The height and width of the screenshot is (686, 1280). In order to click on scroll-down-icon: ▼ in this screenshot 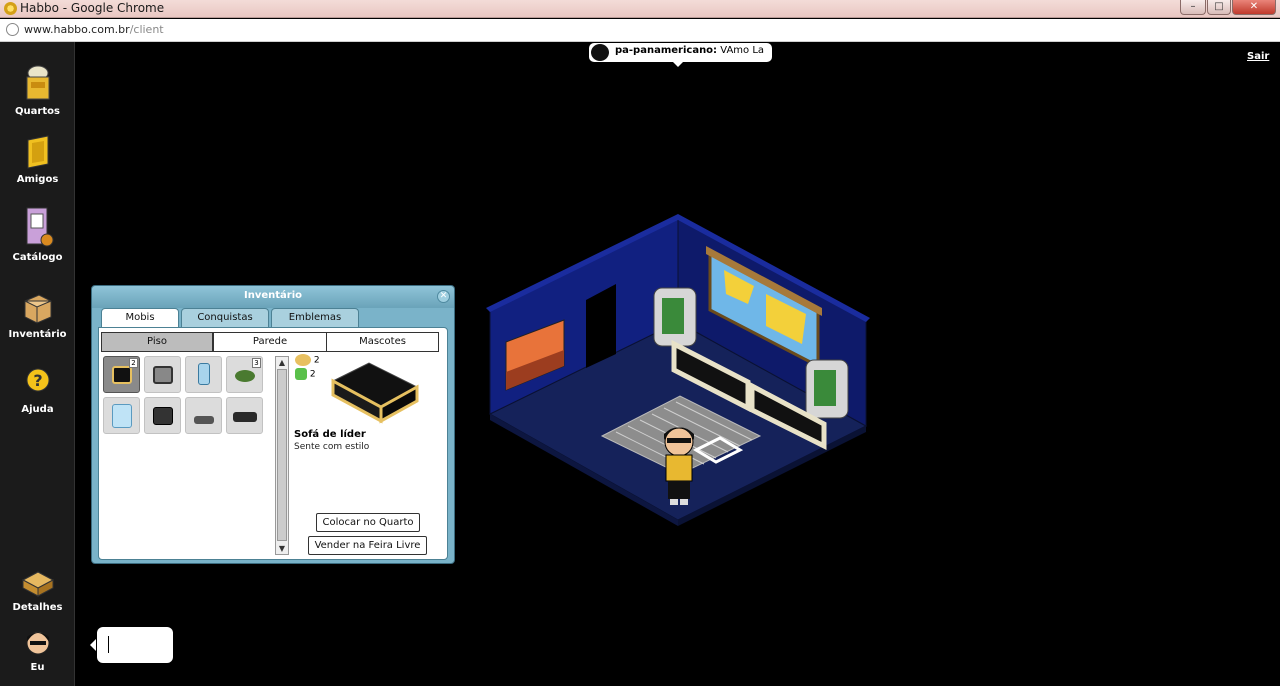, I will do `click(282, 548)`.